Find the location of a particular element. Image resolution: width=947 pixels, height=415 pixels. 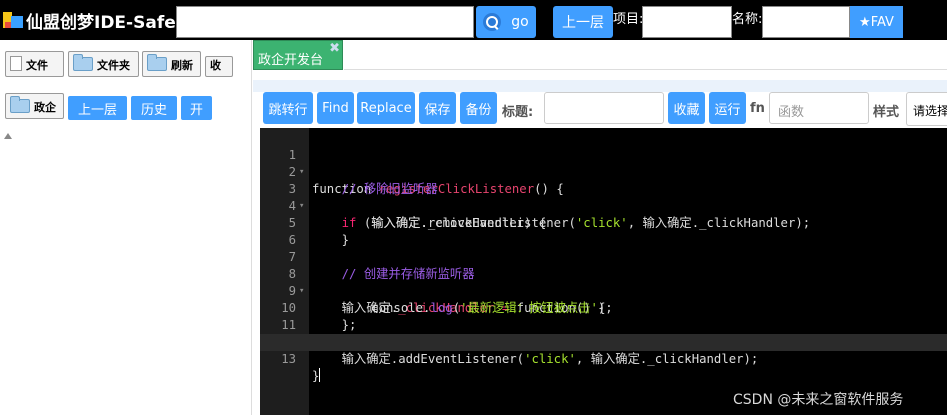

text-cursor is located at coordinates (320, 375).